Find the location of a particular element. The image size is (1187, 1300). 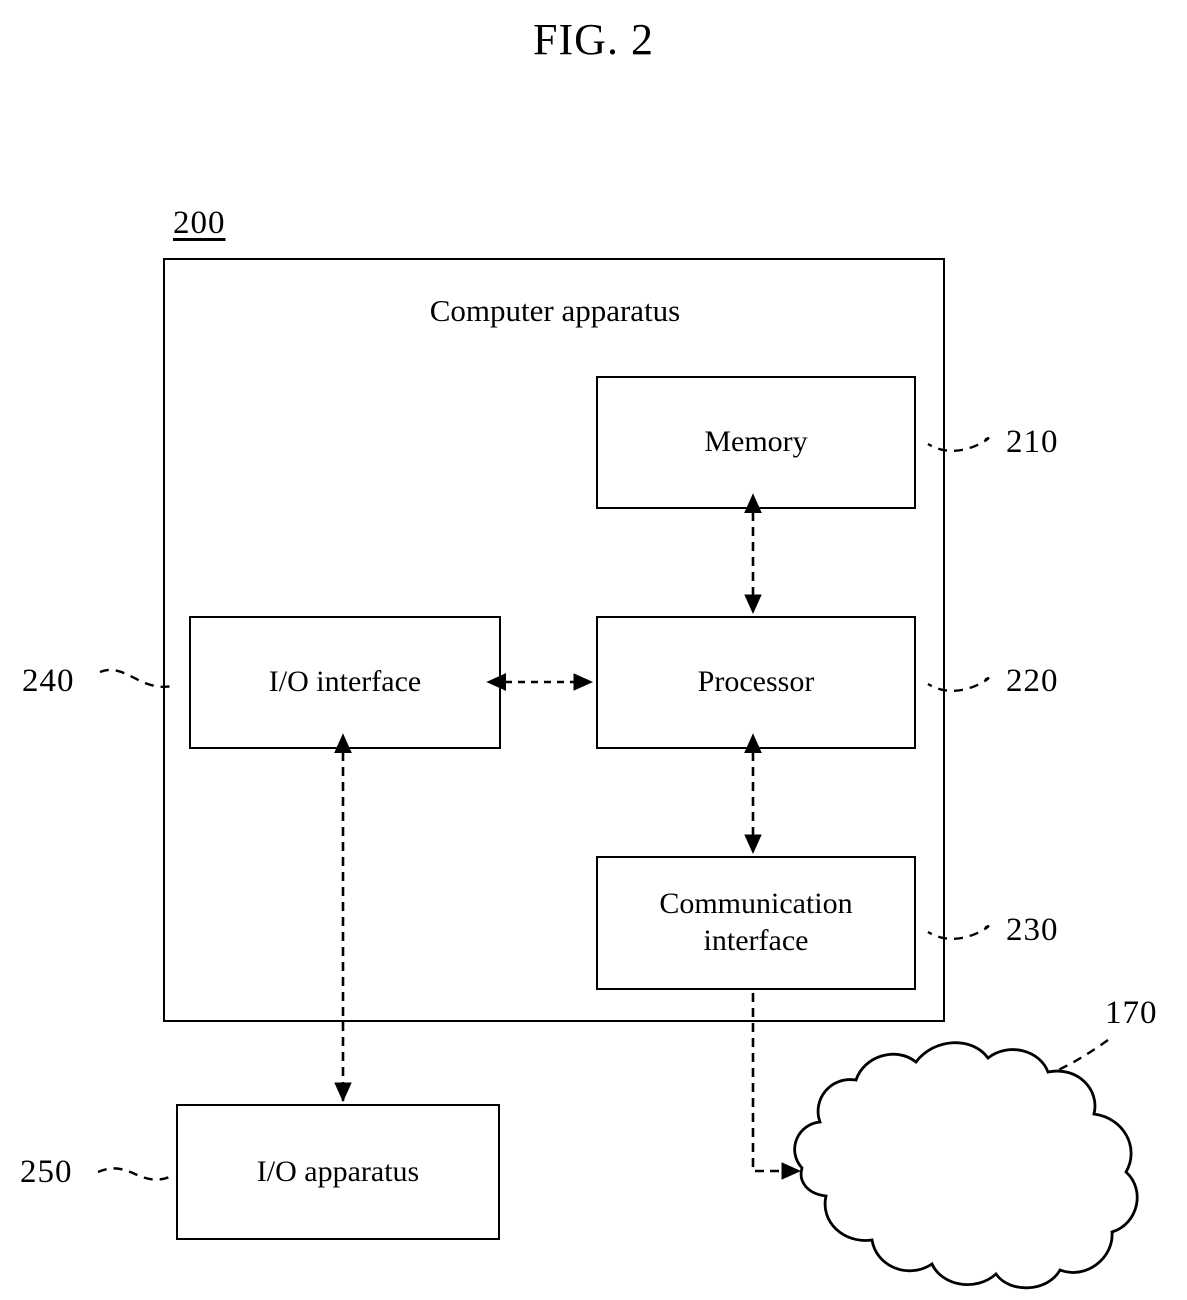

communication-interface-label-line1: Communication is located at coordinates (756, 904).